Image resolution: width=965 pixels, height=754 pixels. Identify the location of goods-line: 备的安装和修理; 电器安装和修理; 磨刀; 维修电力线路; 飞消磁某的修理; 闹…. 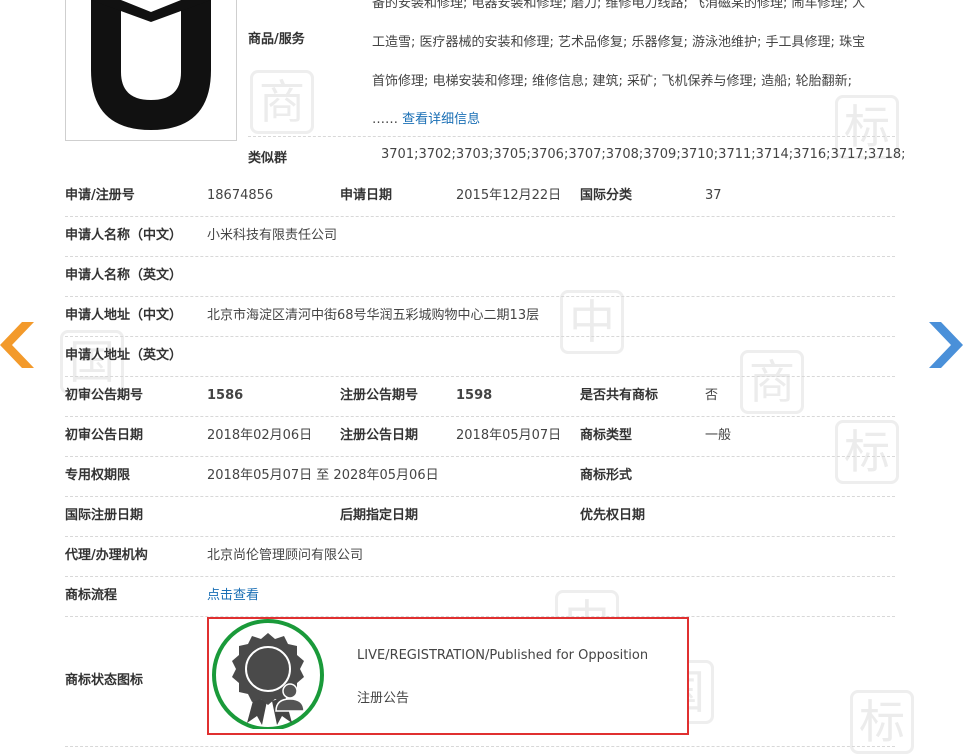
(619, 5).